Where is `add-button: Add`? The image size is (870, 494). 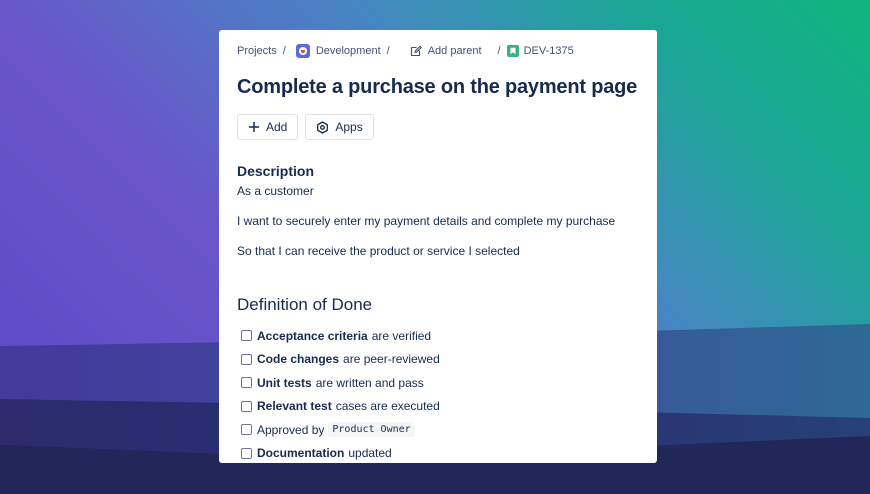 add-button: Add is located at coordinates (268, 127).